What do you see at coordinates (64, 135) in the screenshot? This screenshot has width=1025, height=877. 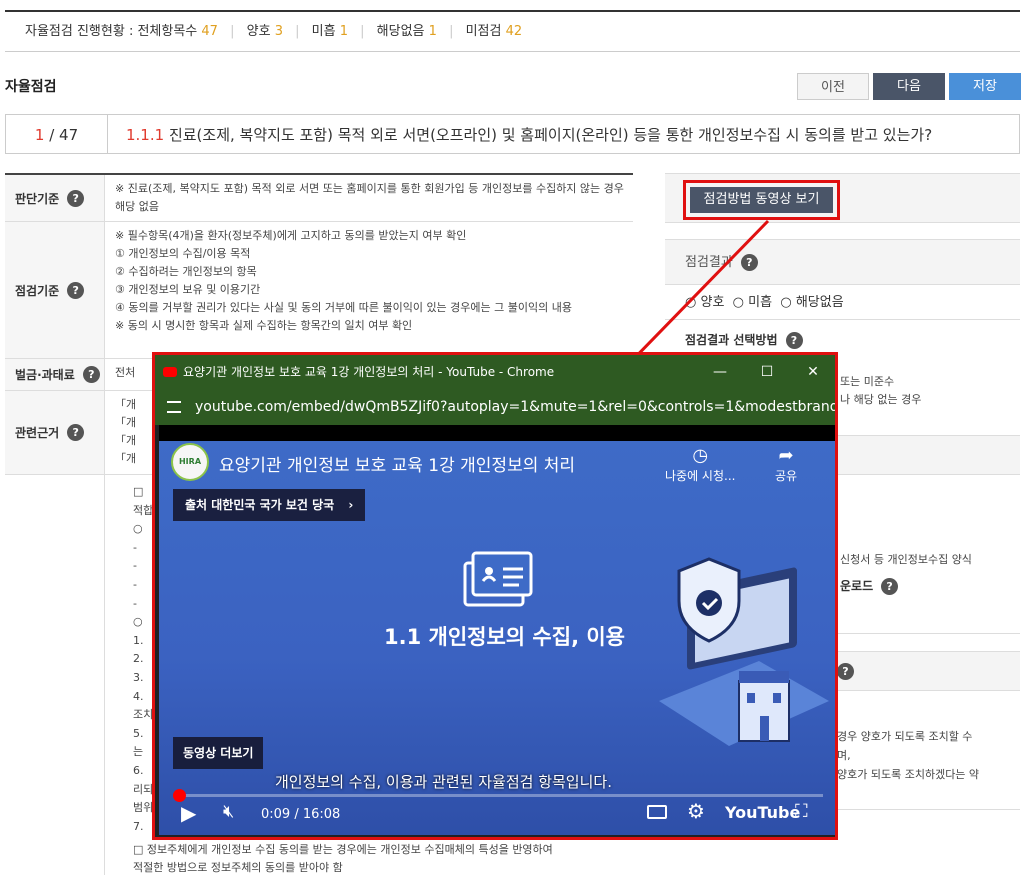 I see `question-total: / 47` at bounding box center [64, 135].